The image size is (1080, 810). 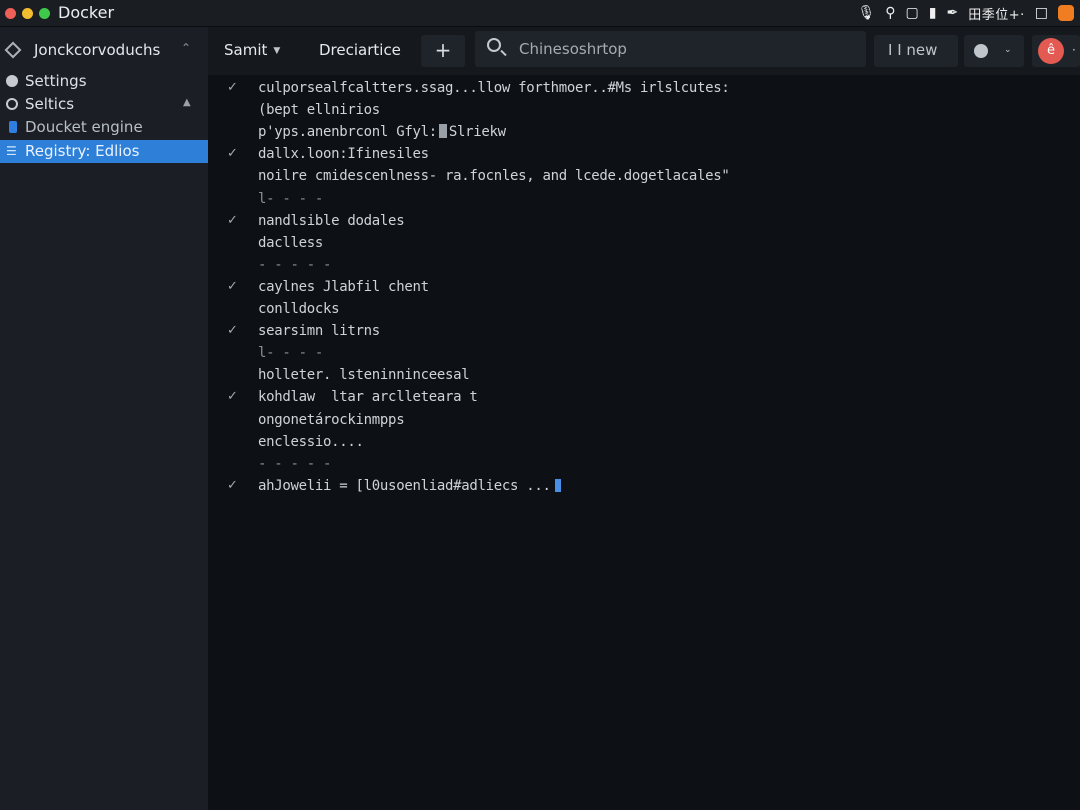 What do you see at coordinates (187, 102) in the screenshot?
I see `caret-up-icon: ▲` at bounding box center [187, 102].